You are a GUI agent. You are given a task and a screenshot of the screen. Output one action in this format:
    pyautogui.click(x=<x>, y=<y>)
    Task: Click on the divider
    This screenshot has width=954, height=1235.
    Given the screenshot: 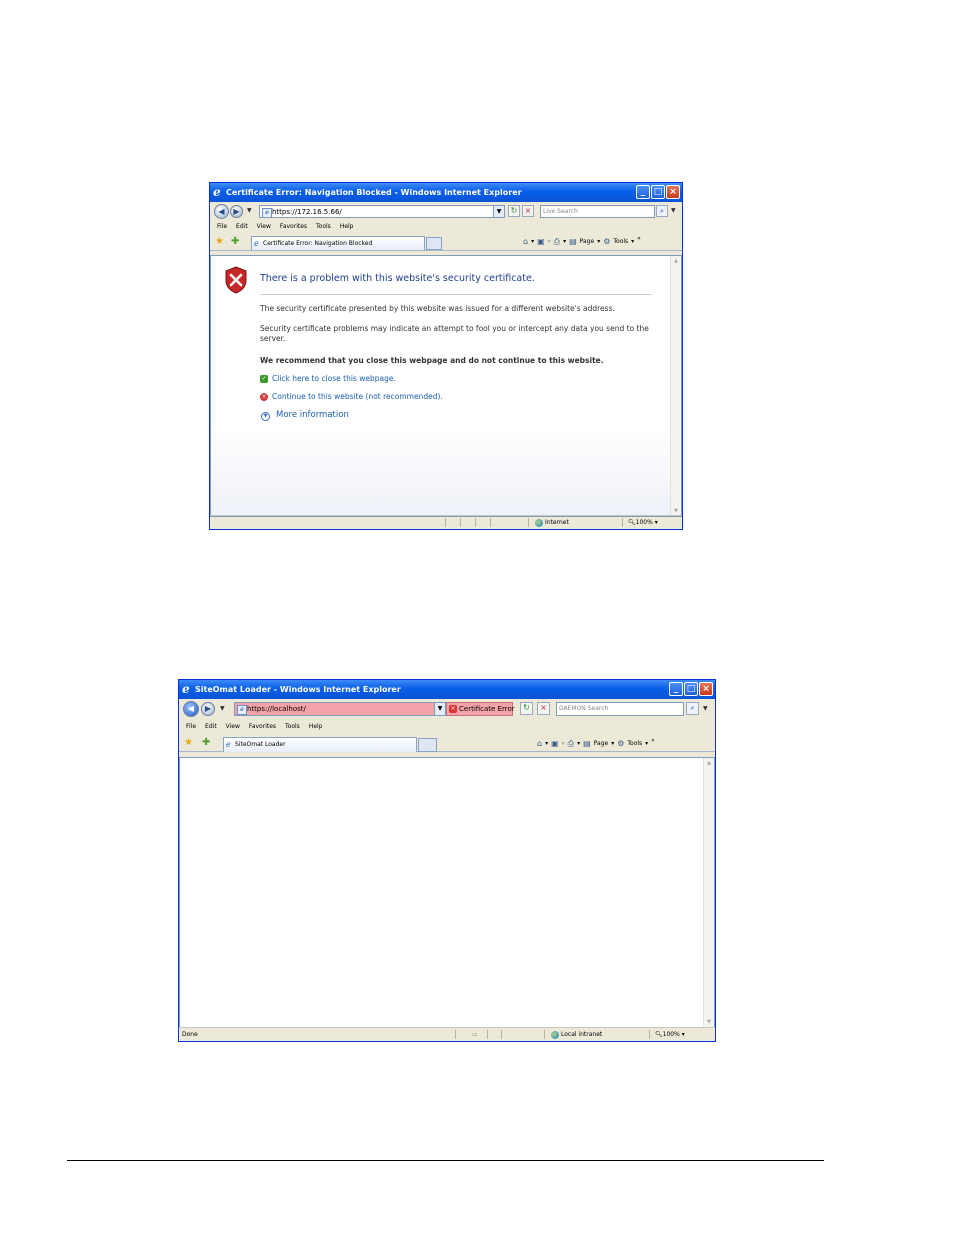 What is the action you would take?
    pyautogui.click(x=456, y=294)
    